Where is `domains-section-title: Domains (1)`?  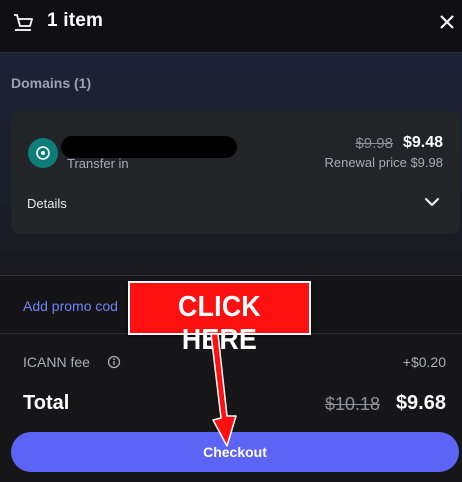 domains-section-title: Domains (1) is located at coordinates (51, 83).